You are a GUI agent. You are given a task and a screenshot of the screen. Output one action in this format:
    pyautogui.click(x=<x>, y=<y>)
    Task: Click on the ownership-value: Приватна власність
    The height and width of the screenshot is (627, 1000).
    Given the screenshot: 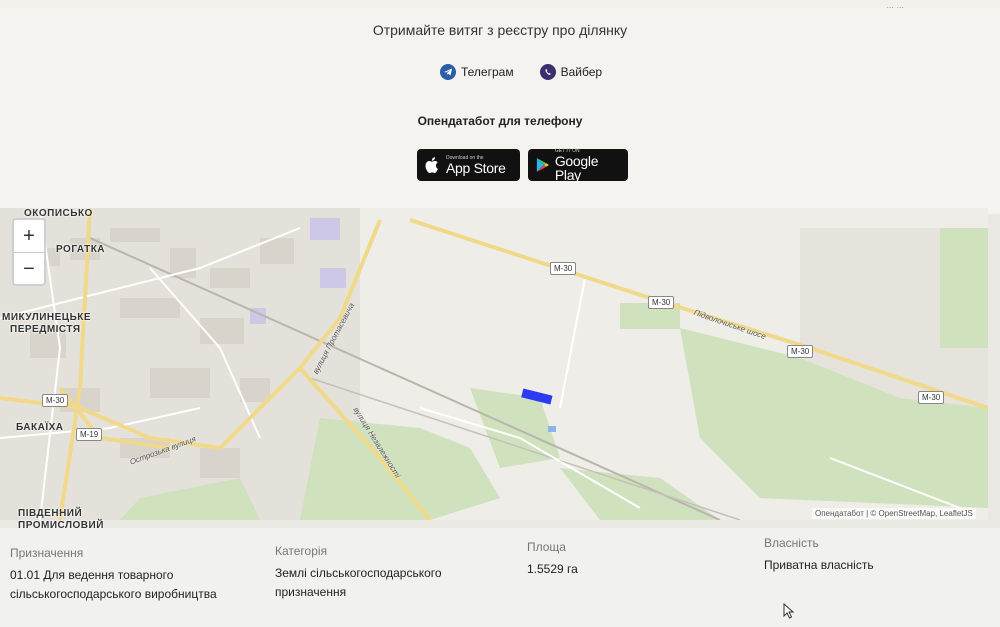 What is the action you would take?
    pyautogui.click(x=819, y=565)
    